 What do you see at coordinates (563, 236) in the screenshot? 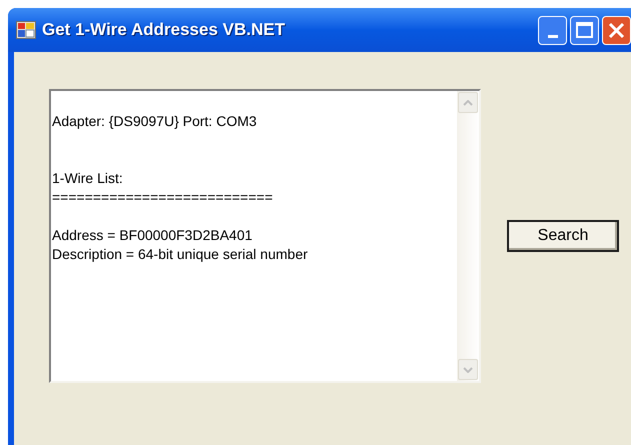
I see `search-button: Search` at bounding box center [563, 236].